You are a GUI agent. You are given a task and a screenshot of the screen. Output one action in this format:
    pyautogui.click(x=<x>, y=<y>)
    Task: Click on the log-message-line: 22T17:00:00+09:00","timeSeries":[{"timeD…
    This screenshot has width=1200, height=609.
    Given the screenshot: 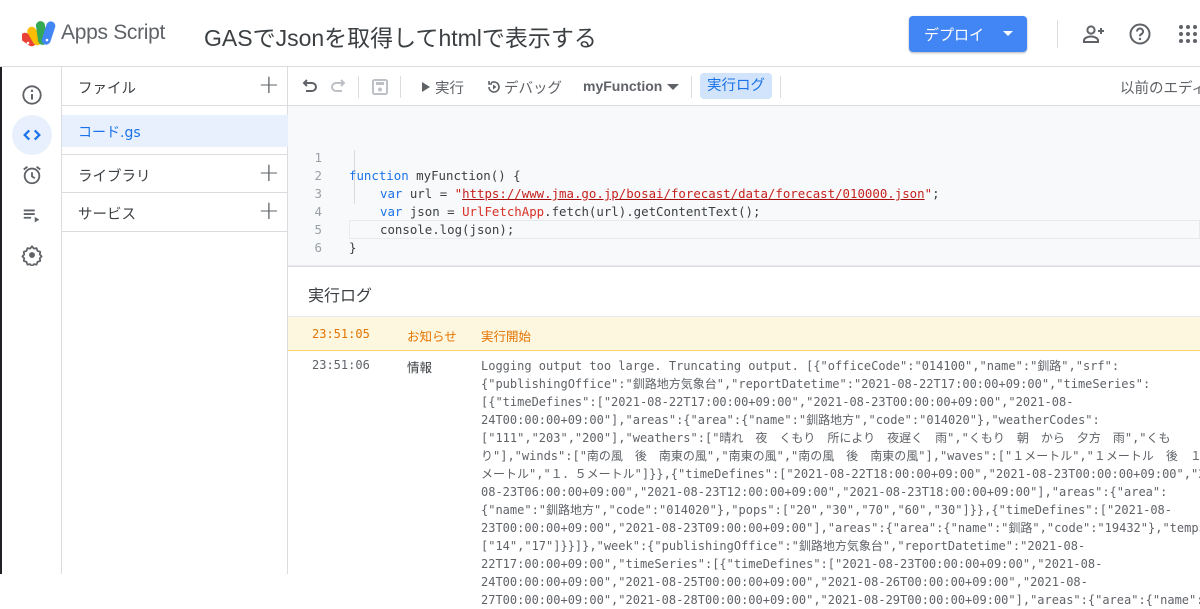 What is the action you would take?
    pyautogui.click(x=792, y=564)
    